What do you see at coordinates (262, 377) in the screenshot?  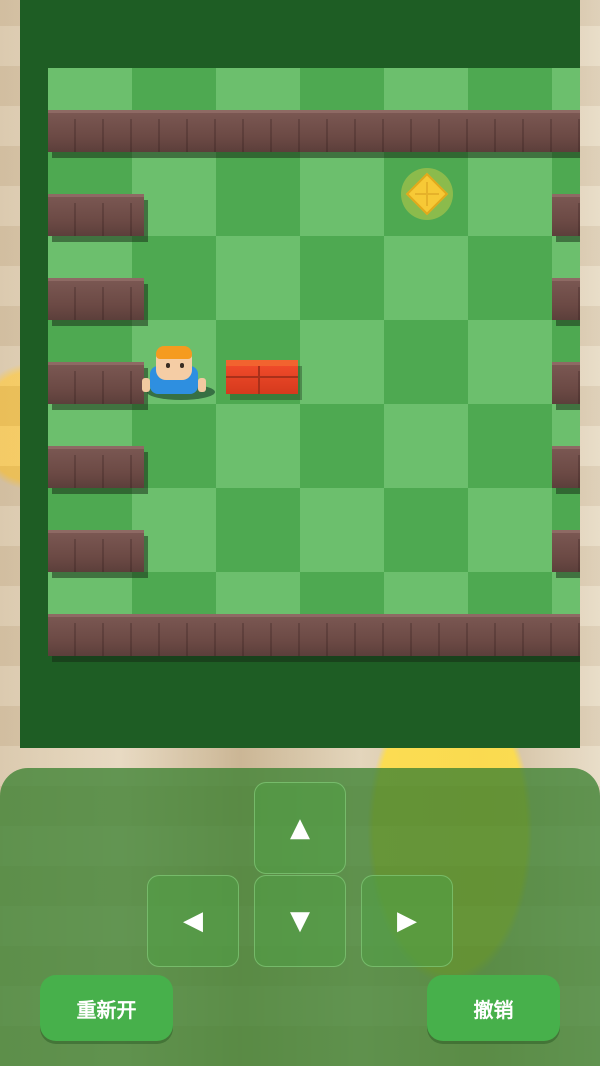 I see `pushable-box` at bounding box center [262, 377].